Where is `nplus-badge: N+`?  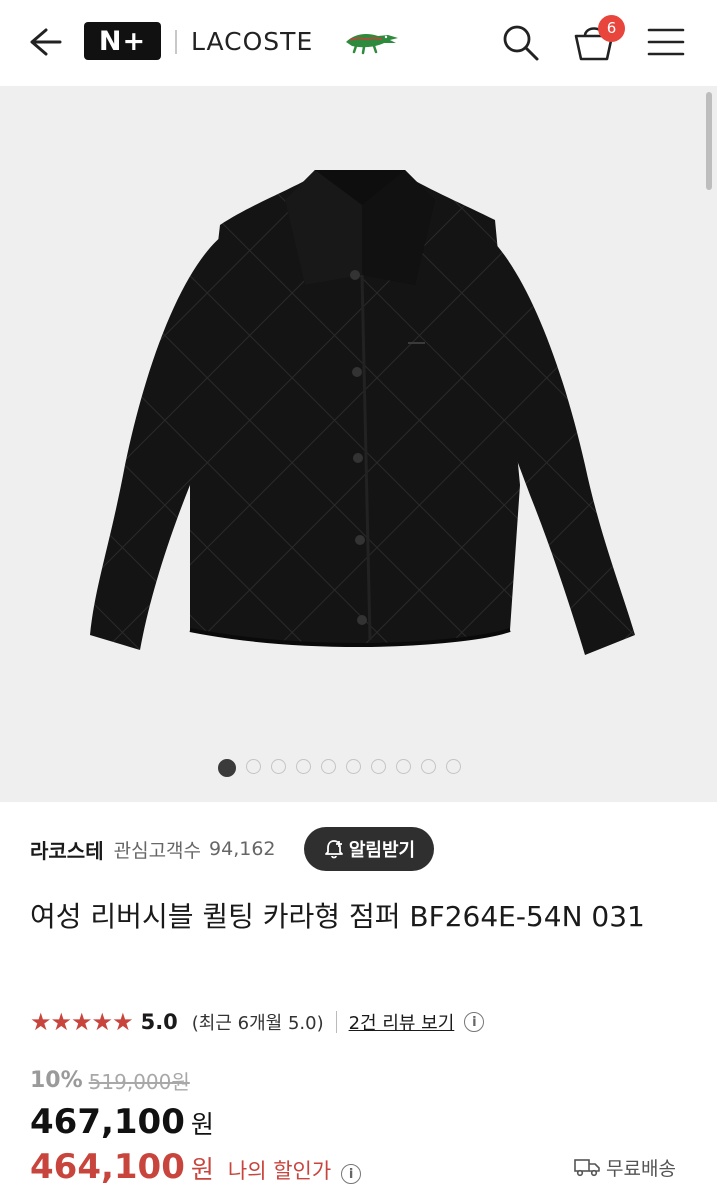 nplus-badge: N+ is located at coordinates (122, 41).